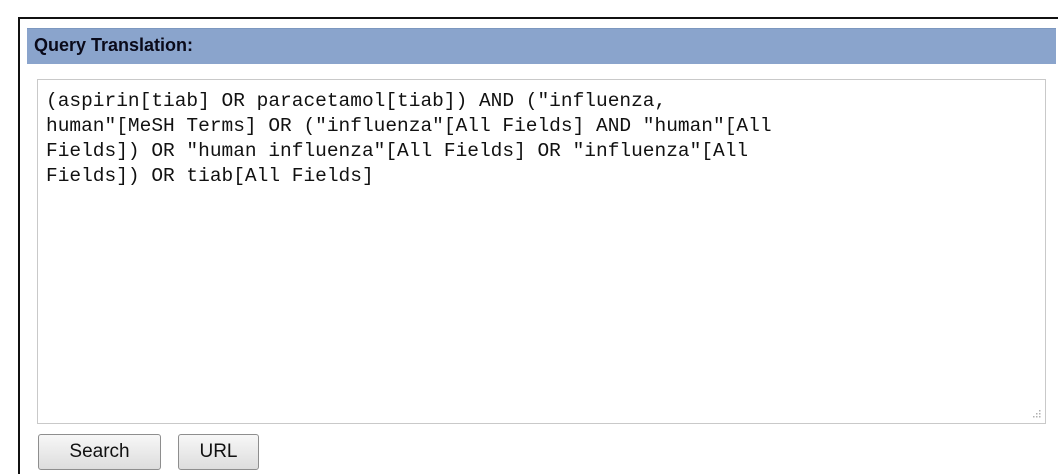 The width and height of the screenshot is (1062, 474). Describe the element at coordinates (114, 45) in the screenshot. I see `panel-title: Query Translation:` at that location.